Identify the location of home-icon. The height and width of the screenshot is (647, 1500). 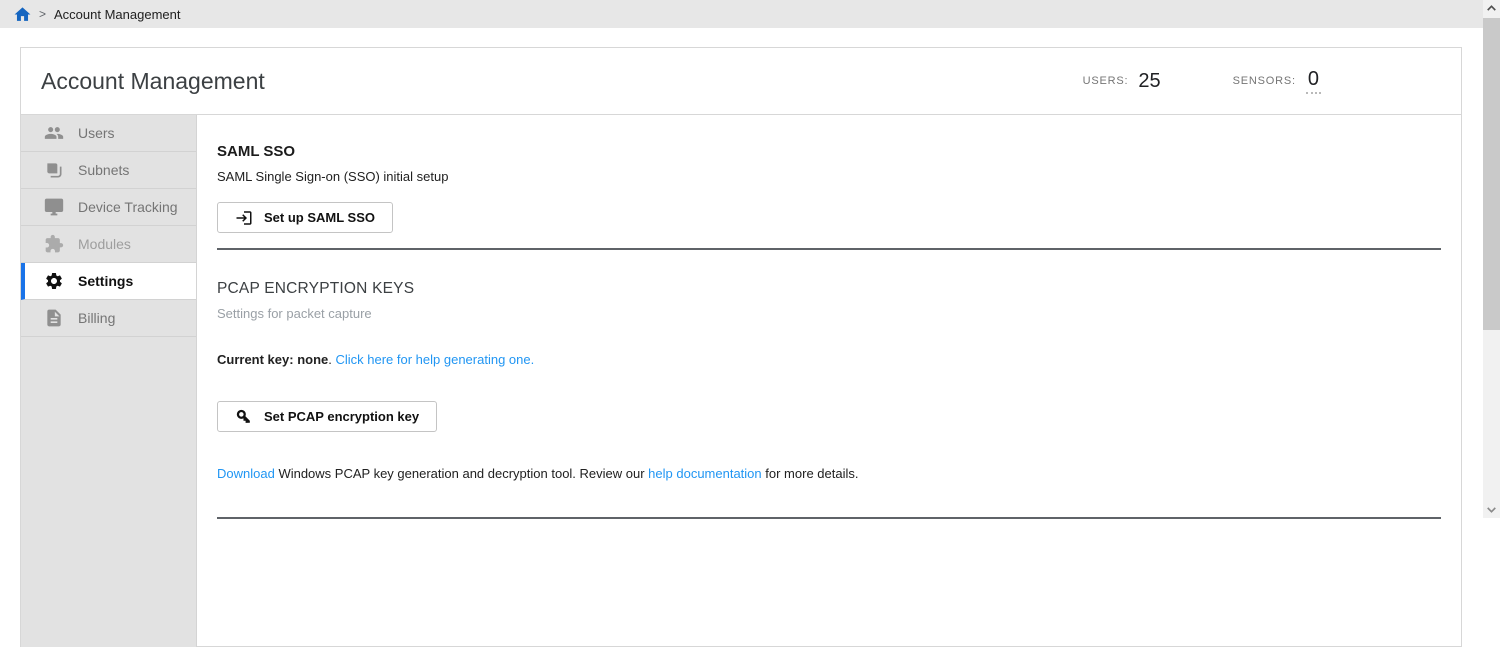
(22, 14).